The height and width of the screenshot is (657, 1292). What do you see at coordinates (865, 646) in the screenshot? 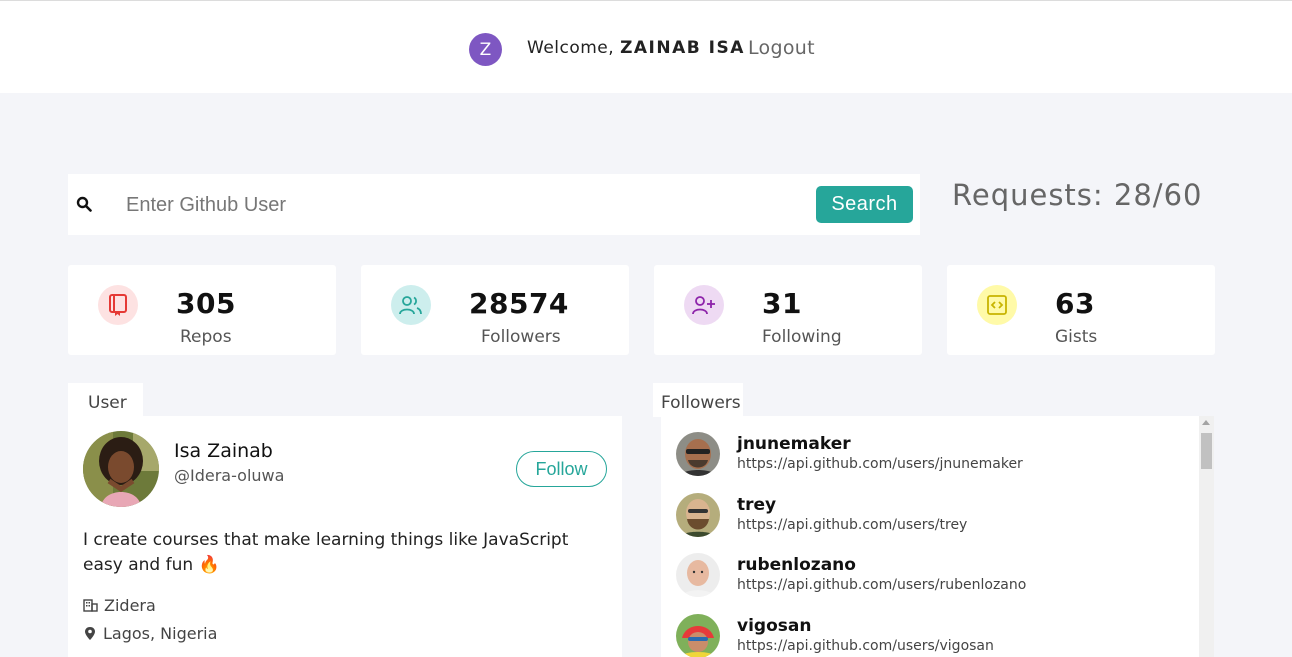
I see `follower-url: https://api.github.com/users/vigosan` at bounding box center [865, 646].